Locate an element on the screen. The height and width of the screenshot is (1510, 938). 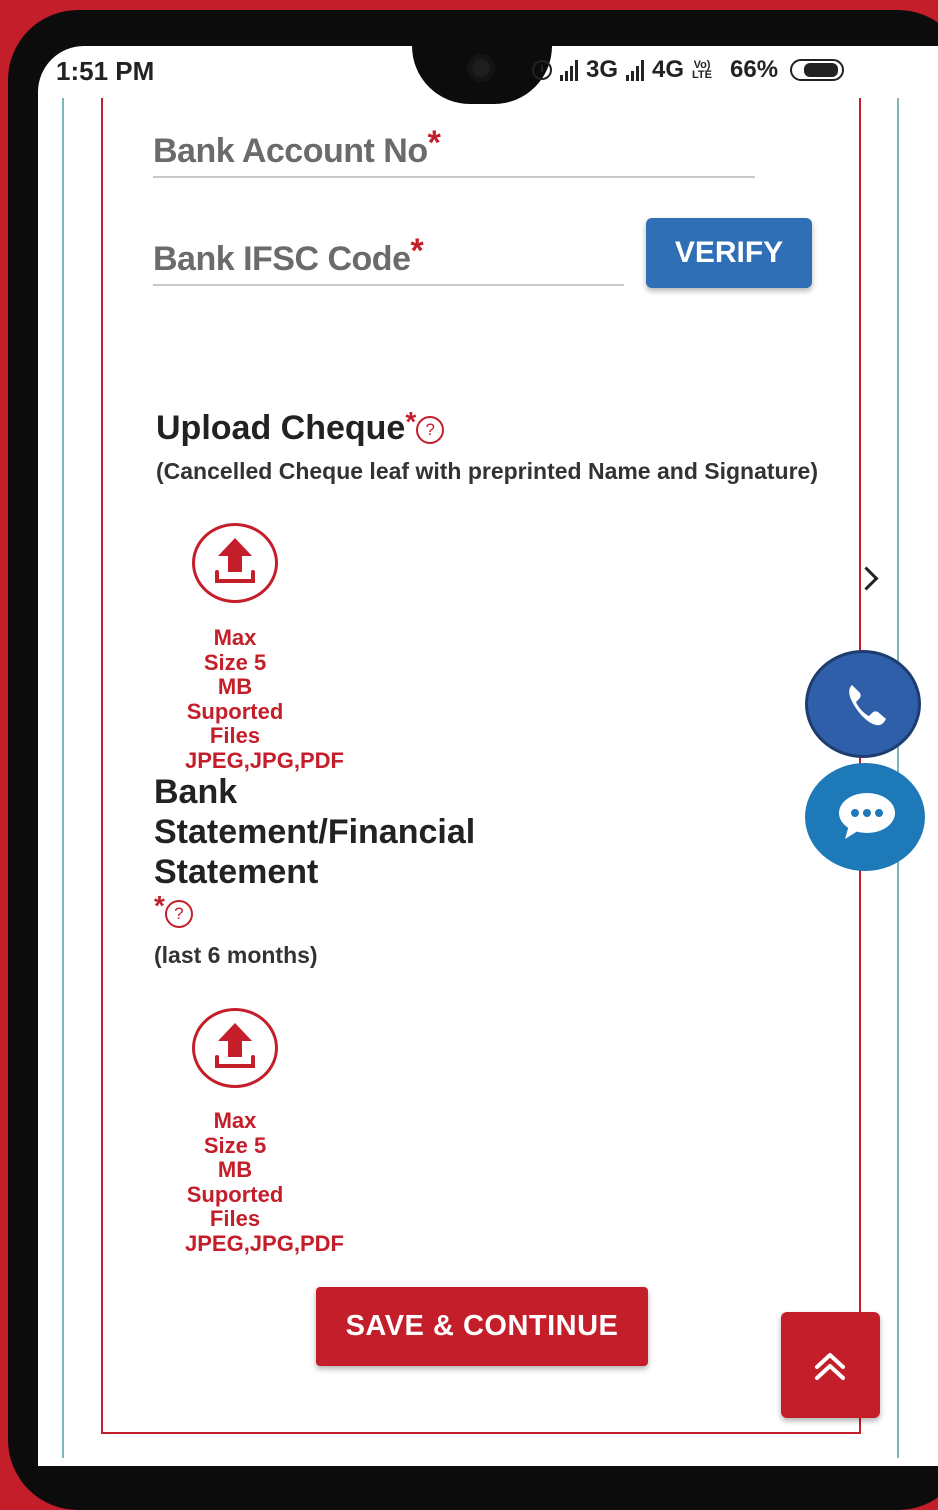
upload-cheque-button is located at coordinates (235, 563).